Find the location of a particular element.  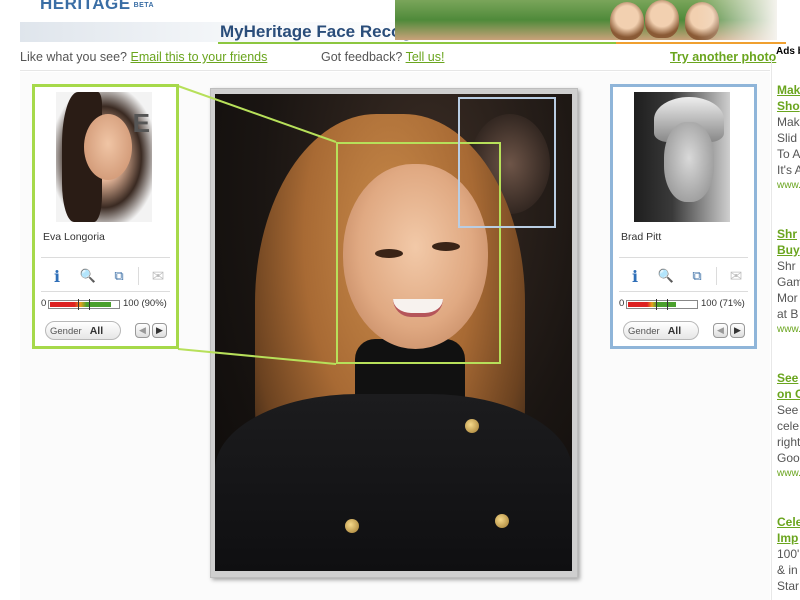

ad-line: cele is located at coordinates (788, 426).